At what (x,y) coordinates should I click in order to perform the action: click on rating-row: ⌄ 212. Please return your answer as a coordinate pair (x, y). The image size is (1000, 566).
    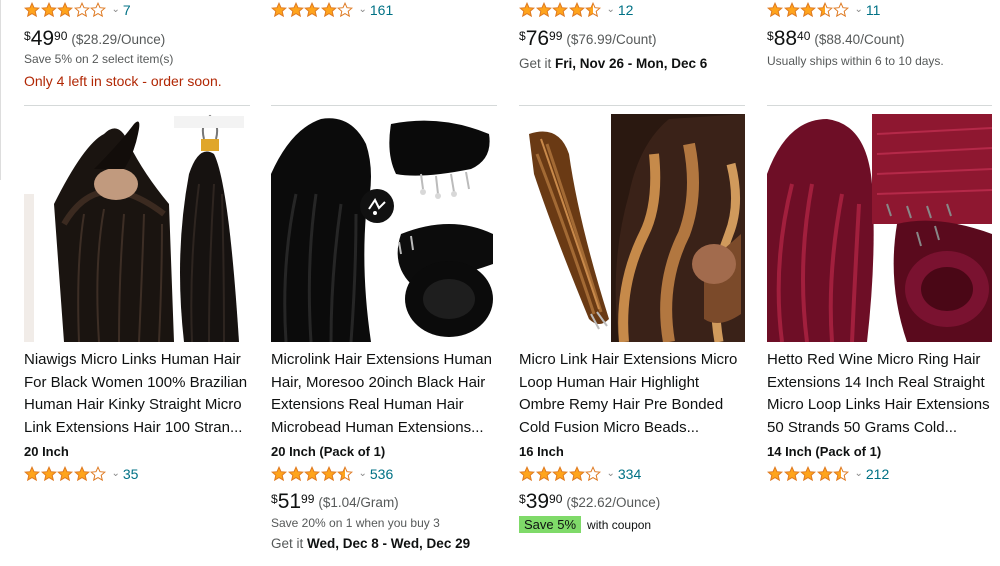
    Looking at the image, I should click on (828, 474).